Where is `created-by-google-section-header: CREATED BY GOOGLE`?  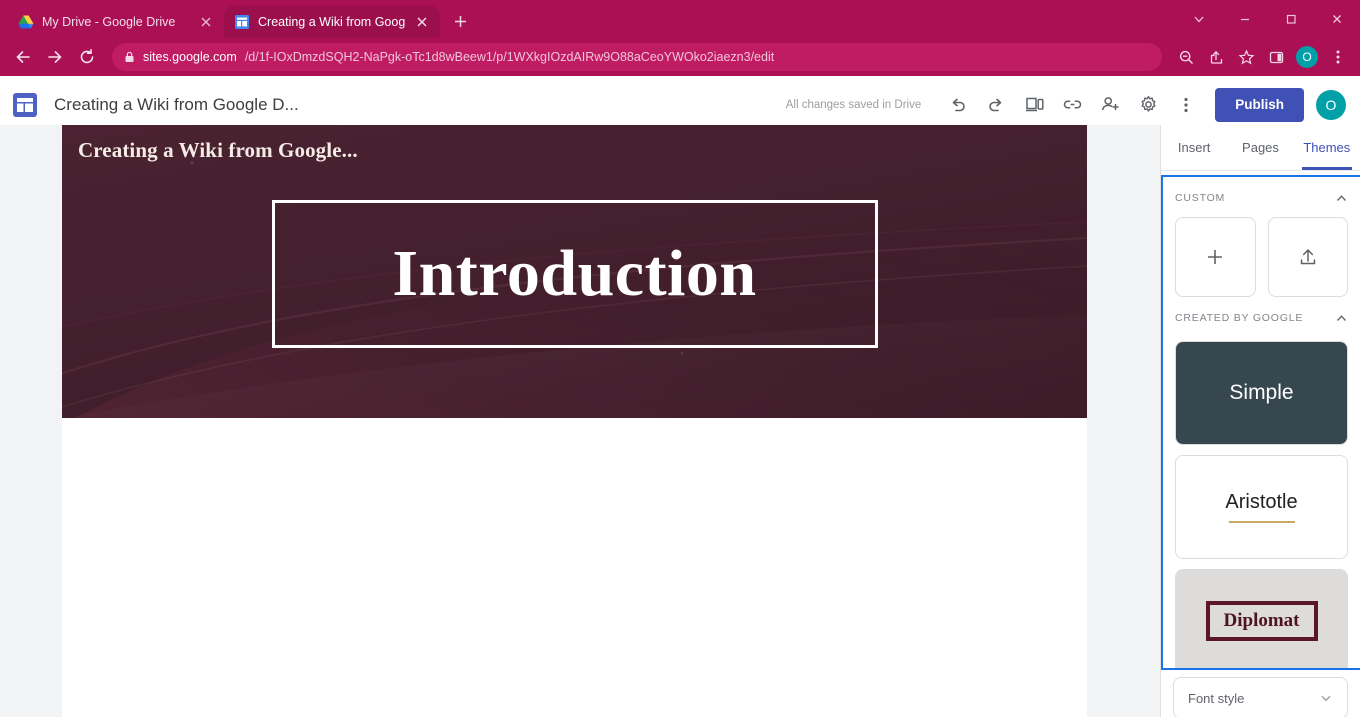
created-by-google-section-header: CREATED BY GOOGLE is located at coordinates (1261, 318).